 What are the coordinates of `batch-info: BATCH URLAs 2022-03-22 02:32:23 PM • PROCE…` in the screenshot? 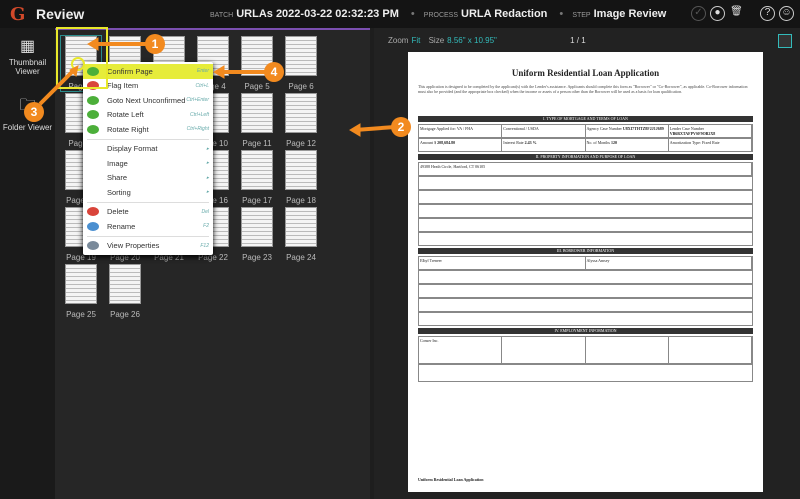 It's located at (438, 14).